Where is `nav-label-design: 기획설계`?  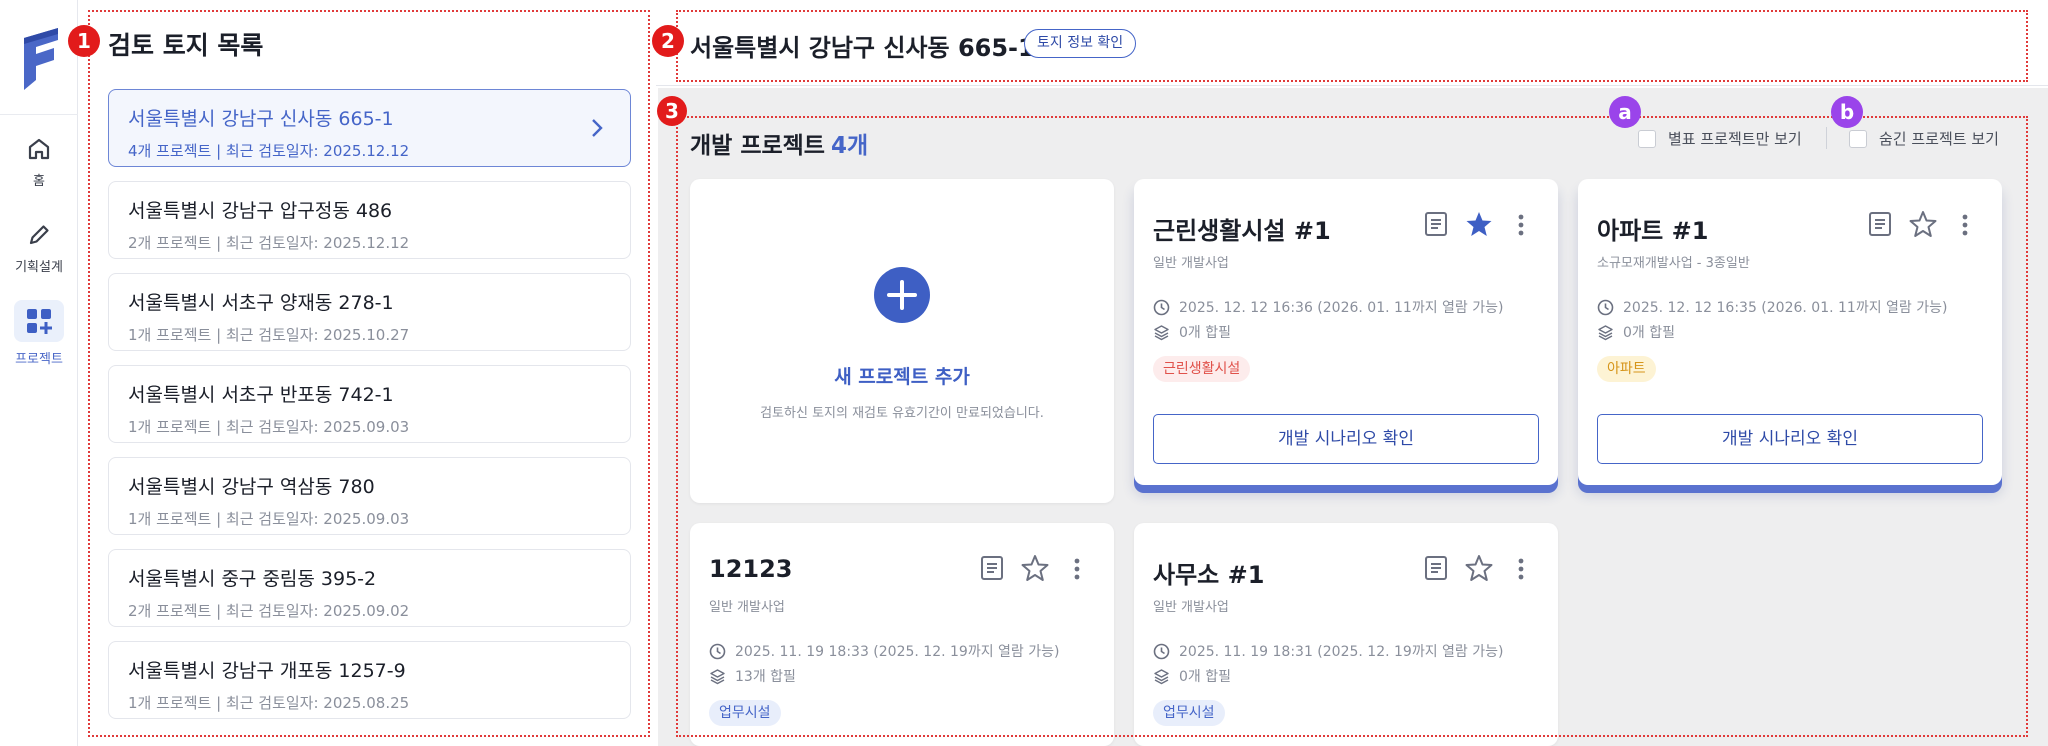
nav-label-design: 기획설계 is located at coordinates (39, 267).